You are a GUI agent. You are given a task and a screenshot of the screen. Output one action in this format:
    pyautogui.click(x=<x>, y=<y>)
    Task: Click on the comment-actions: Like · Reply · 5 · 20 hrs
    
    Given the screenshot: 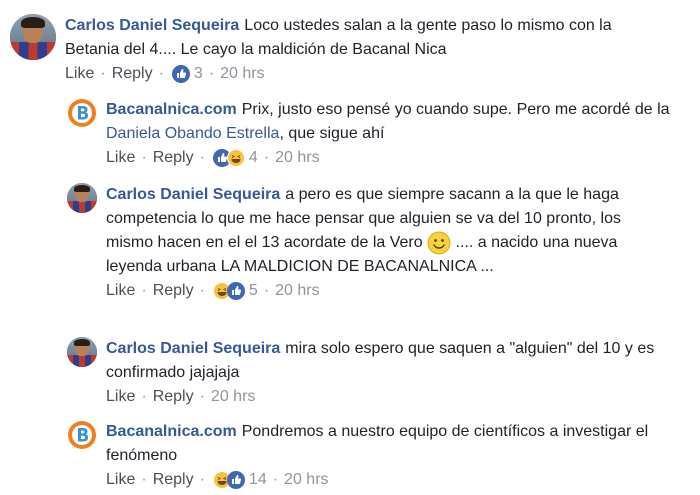 What is the action you would take?
    pyautogui.click(x=388, y=291)
    